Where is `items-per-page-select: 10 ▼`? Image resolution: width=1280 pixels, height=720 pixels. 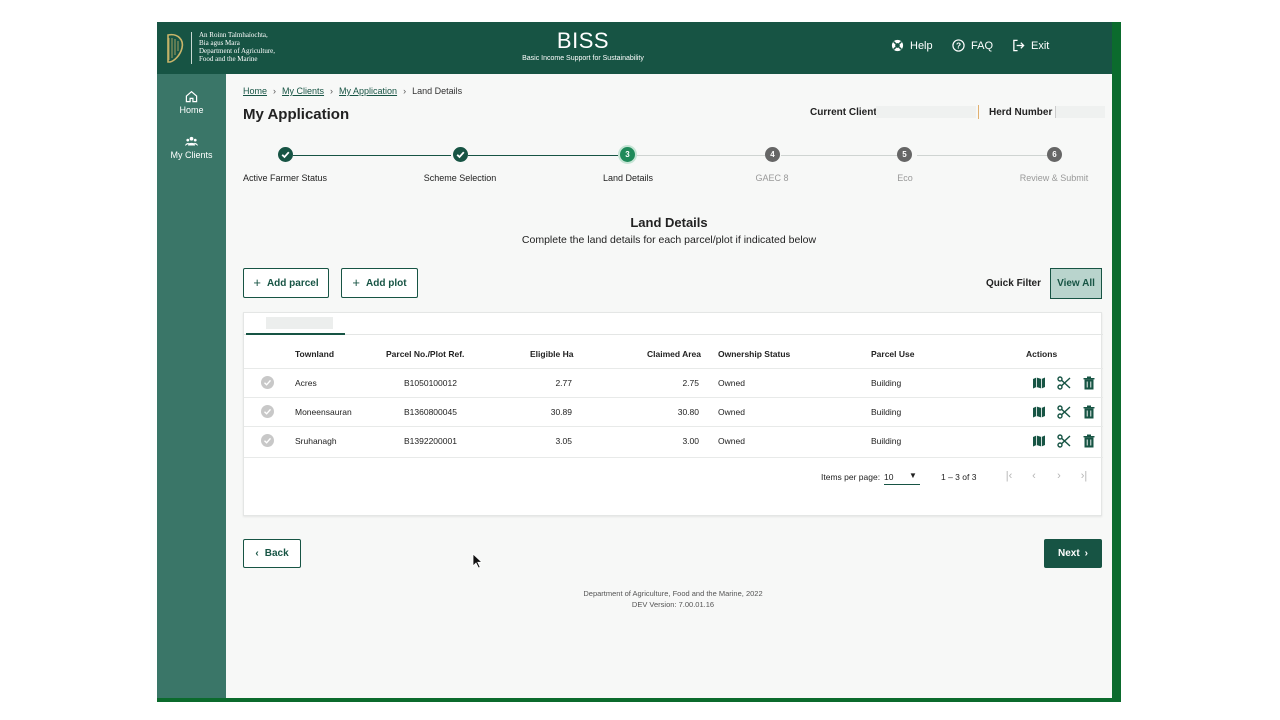 items-per-page-select: 10 ▼ is located at coordinates (902, 476).